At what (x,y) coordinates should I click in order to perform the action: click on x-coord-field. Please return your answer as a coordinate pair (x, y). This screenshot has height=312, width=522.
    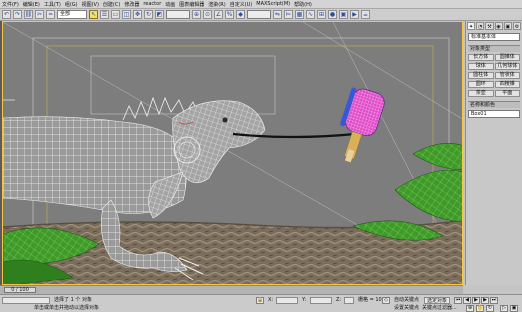
    Looking at the image, I should click on (287, 300).